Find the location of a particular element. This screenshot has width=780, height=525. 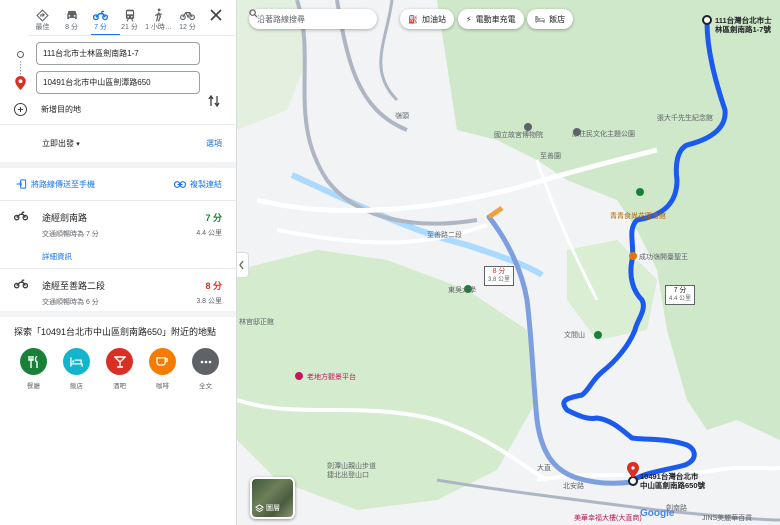

add-destination-button: 新增目的地 is located at coordinates (47, 109).